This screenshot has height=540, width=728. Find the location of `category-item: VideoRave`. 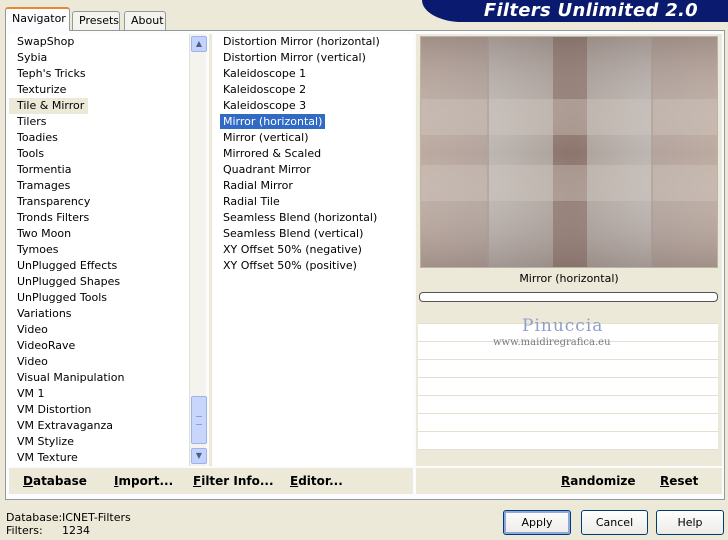

category-item: VideoRave is located at coordinates (99, 346).